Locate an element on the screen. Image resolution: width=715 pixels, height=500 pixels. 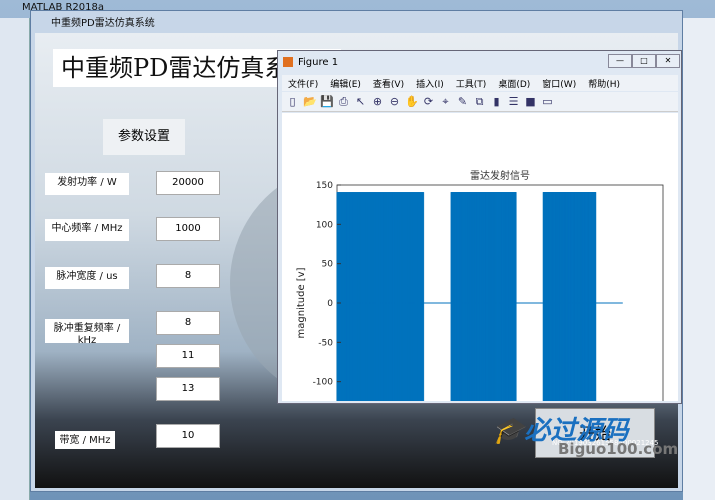
gui-title: 中重频PD雷达仿真系统 is located at coordinates (103, 23).